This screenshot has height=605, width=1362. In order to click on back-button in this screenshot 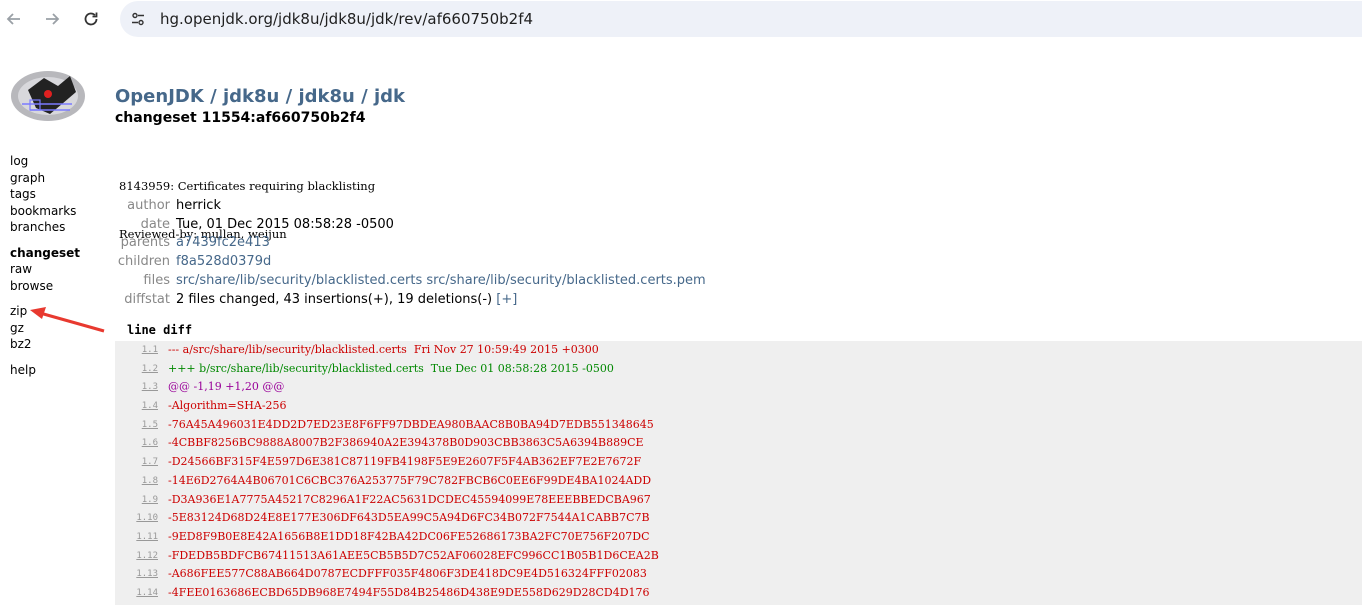, I will do `click(14, 19)`.